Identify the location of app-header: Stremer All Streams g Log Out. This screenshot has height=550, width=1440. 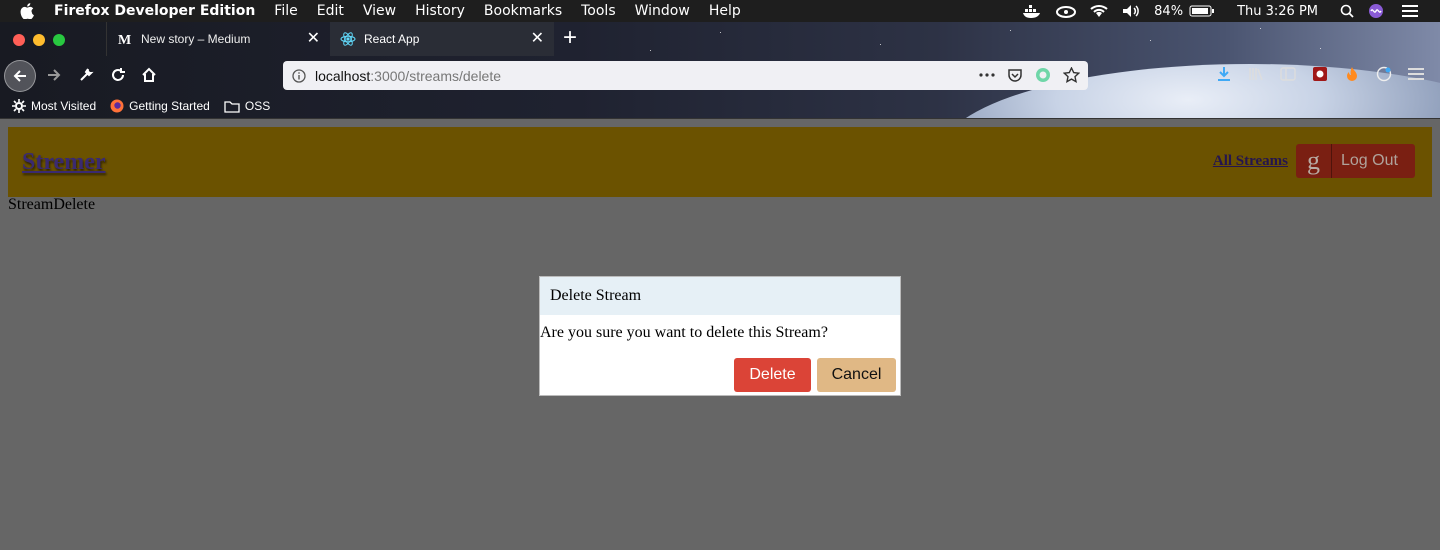
(720, 162).